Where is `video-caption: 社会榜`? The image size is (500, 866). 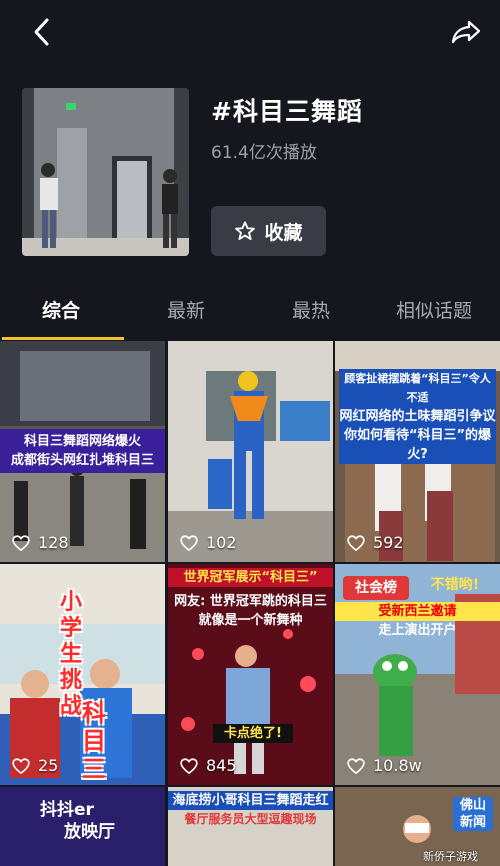 video-caption: 社会榜 is located at coordinates (376, 588).